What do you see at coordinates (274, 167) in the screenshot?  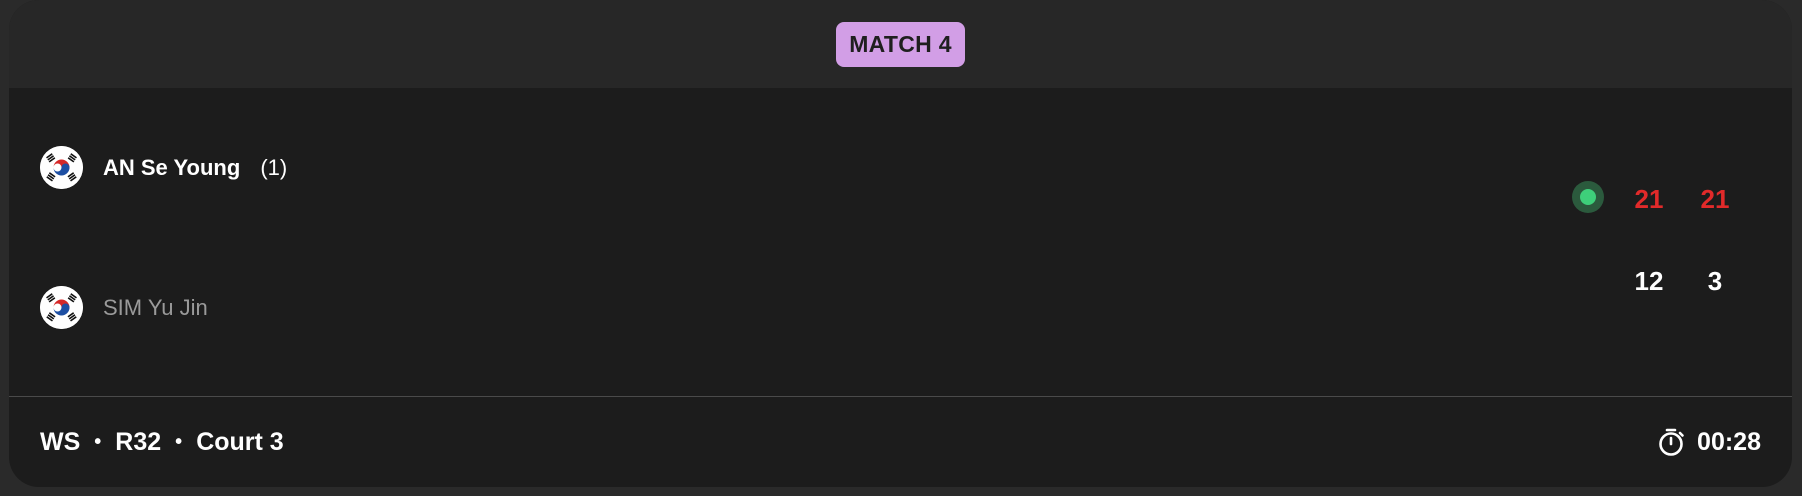 I see `player-seed: (1)` at bounding box center [274, 167].